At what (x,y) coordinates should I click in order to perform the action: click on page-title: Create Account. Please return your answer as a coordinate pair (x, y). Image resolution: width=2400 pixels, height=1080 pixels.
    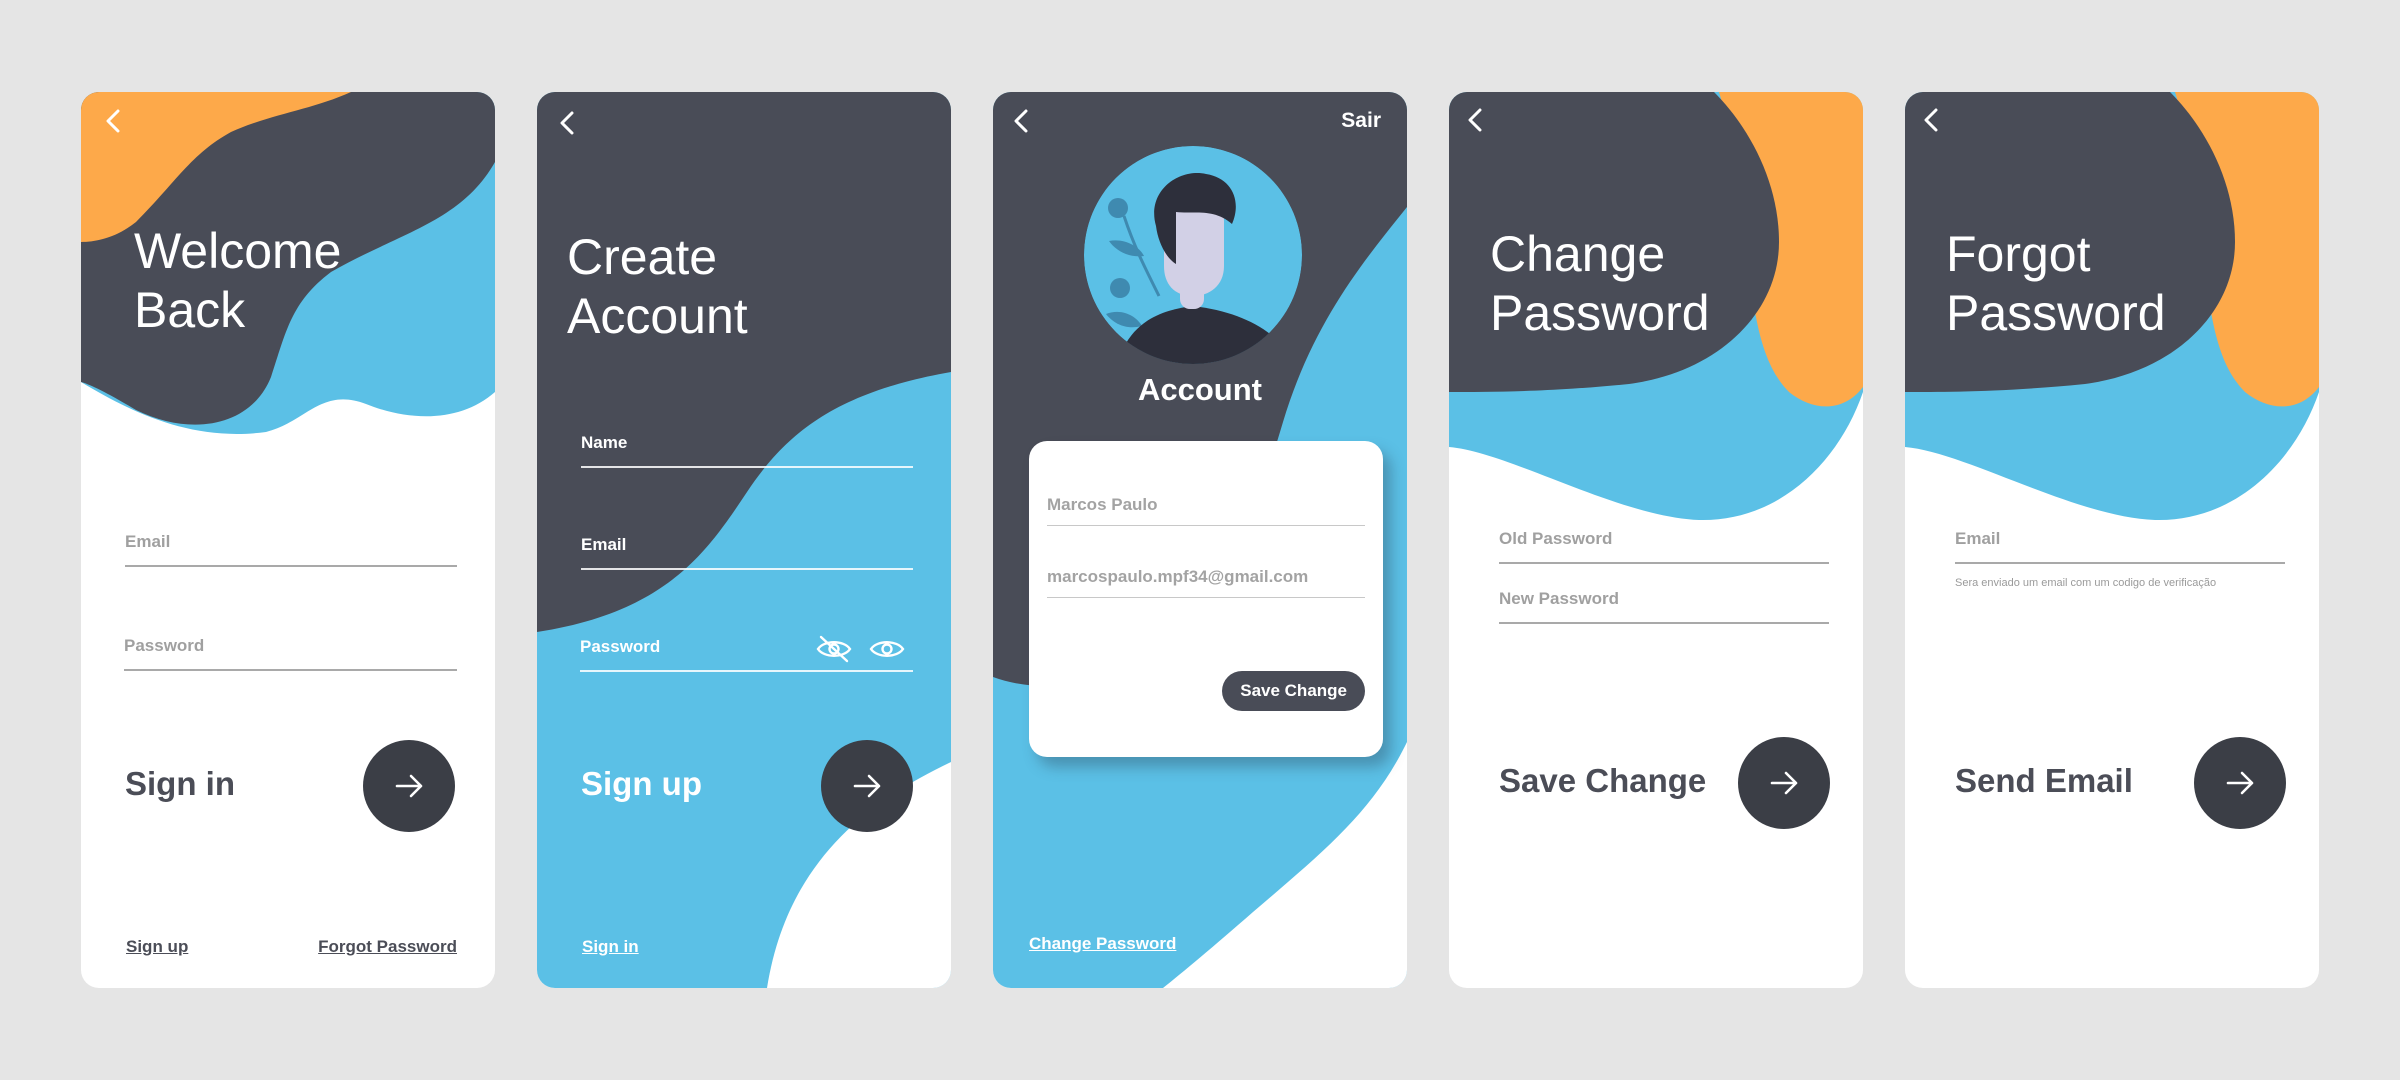
    Looking at the image, I should click on (657, 287).